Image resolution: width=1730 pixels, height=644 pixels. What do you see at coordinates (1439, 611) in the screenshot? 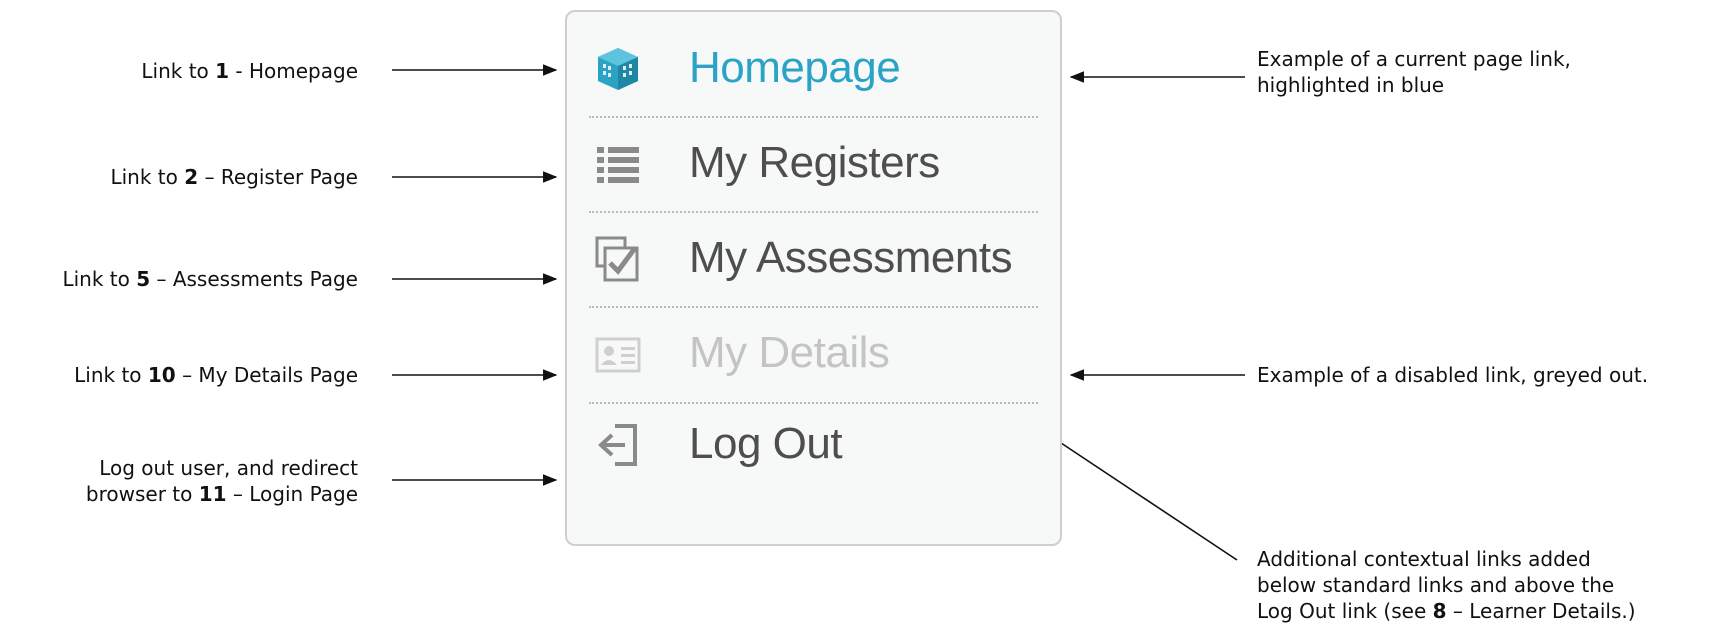
I see `annotation-page-number: 8` at bounding box center [1439, 611].